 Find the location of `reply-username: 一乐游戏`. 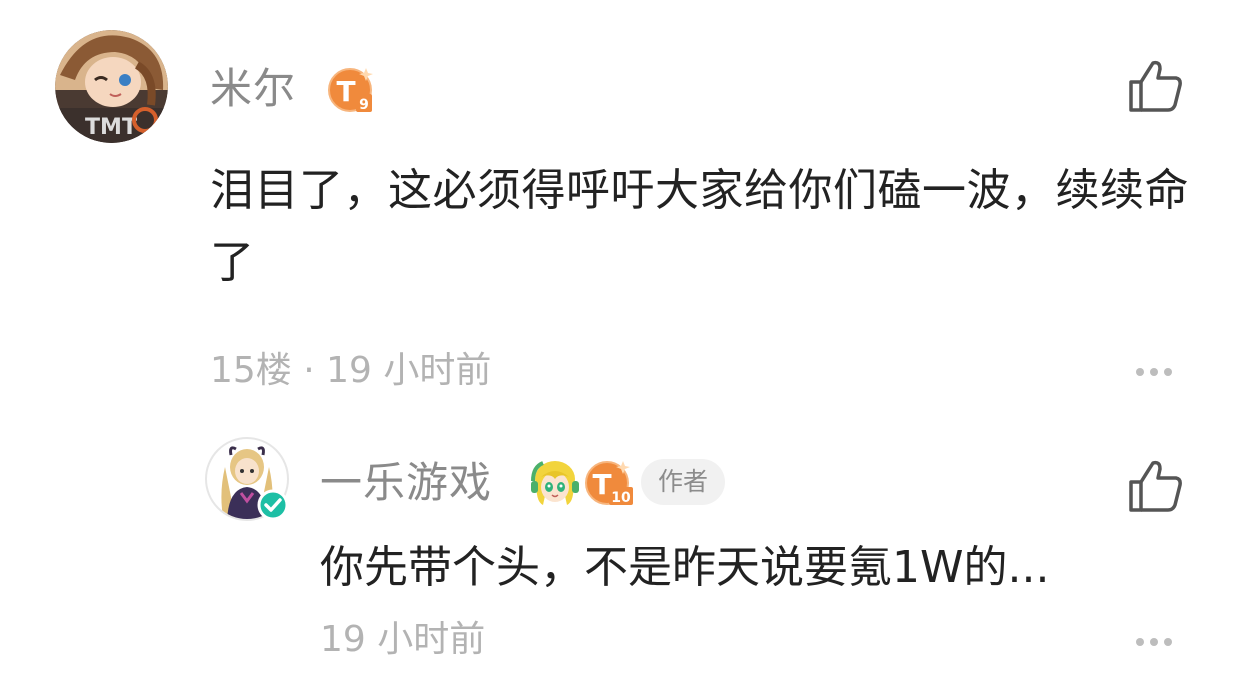

reply-username: 一乐游戏 is located at coordinates (406, 483).